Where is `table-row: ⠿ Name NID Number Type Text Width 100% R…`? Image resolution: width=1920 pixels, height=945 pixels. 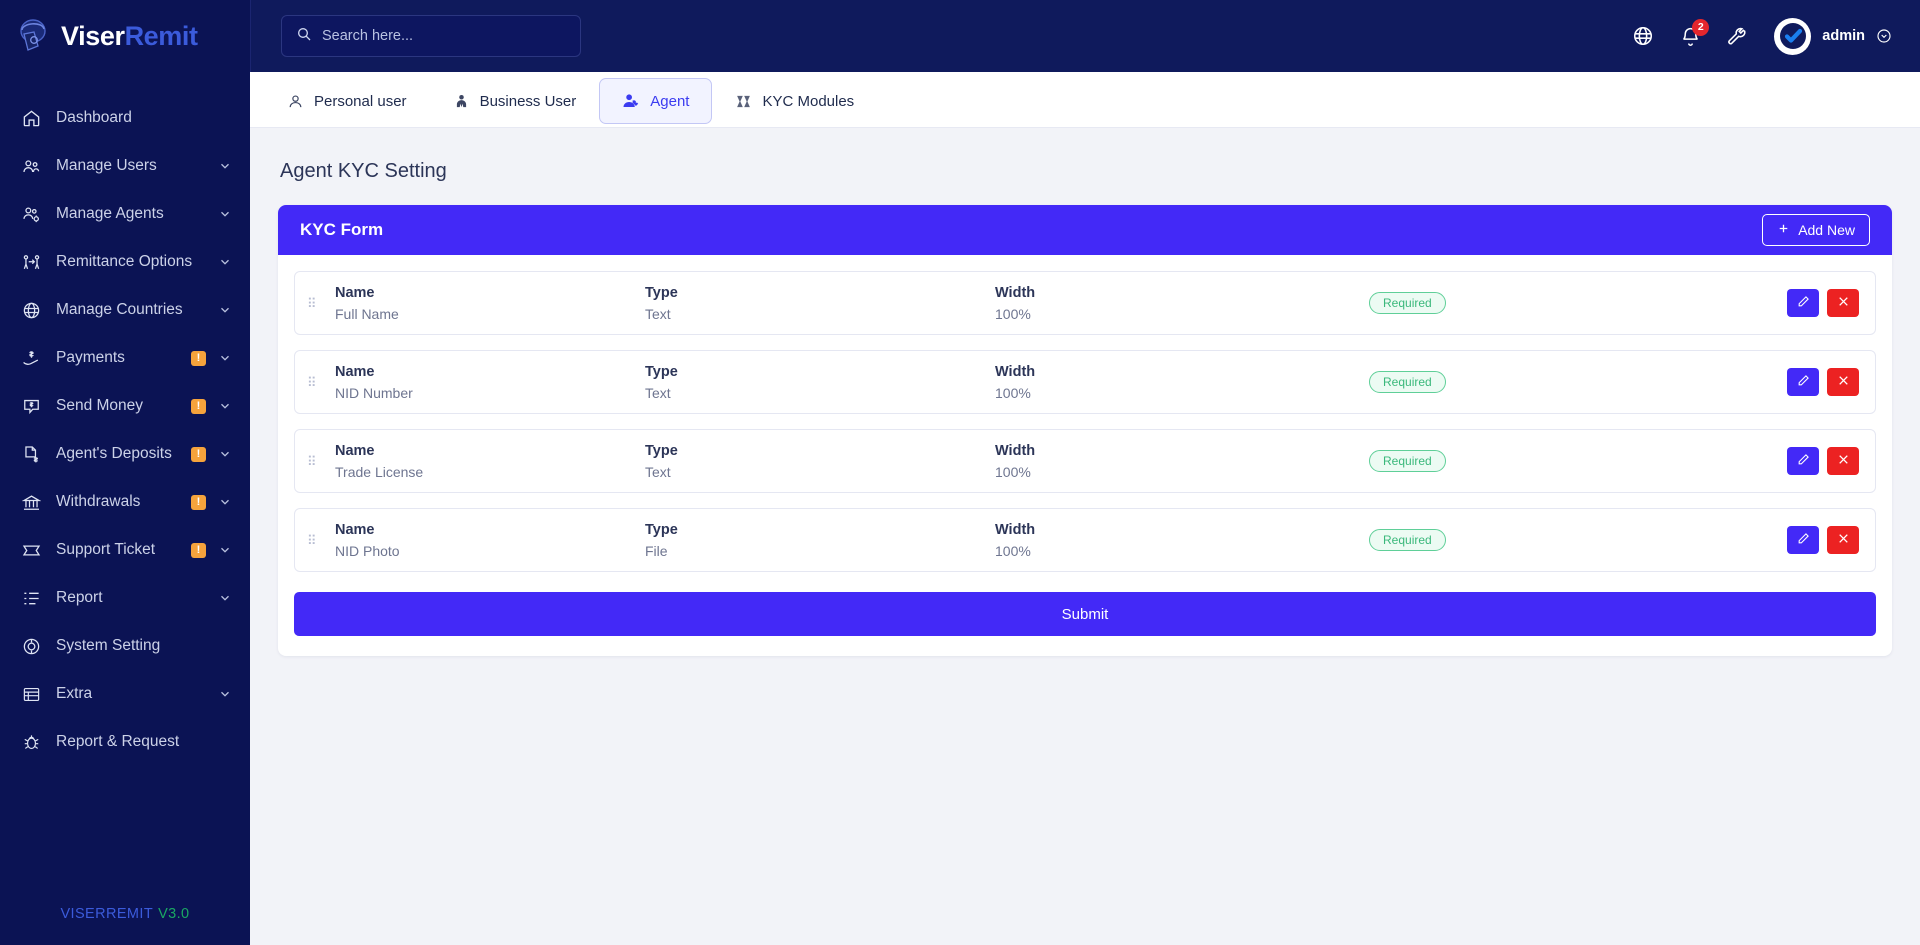
table-row: ⠿ Name NID Number Type Text Width 100% R… is located at coordinates (1085, 382).